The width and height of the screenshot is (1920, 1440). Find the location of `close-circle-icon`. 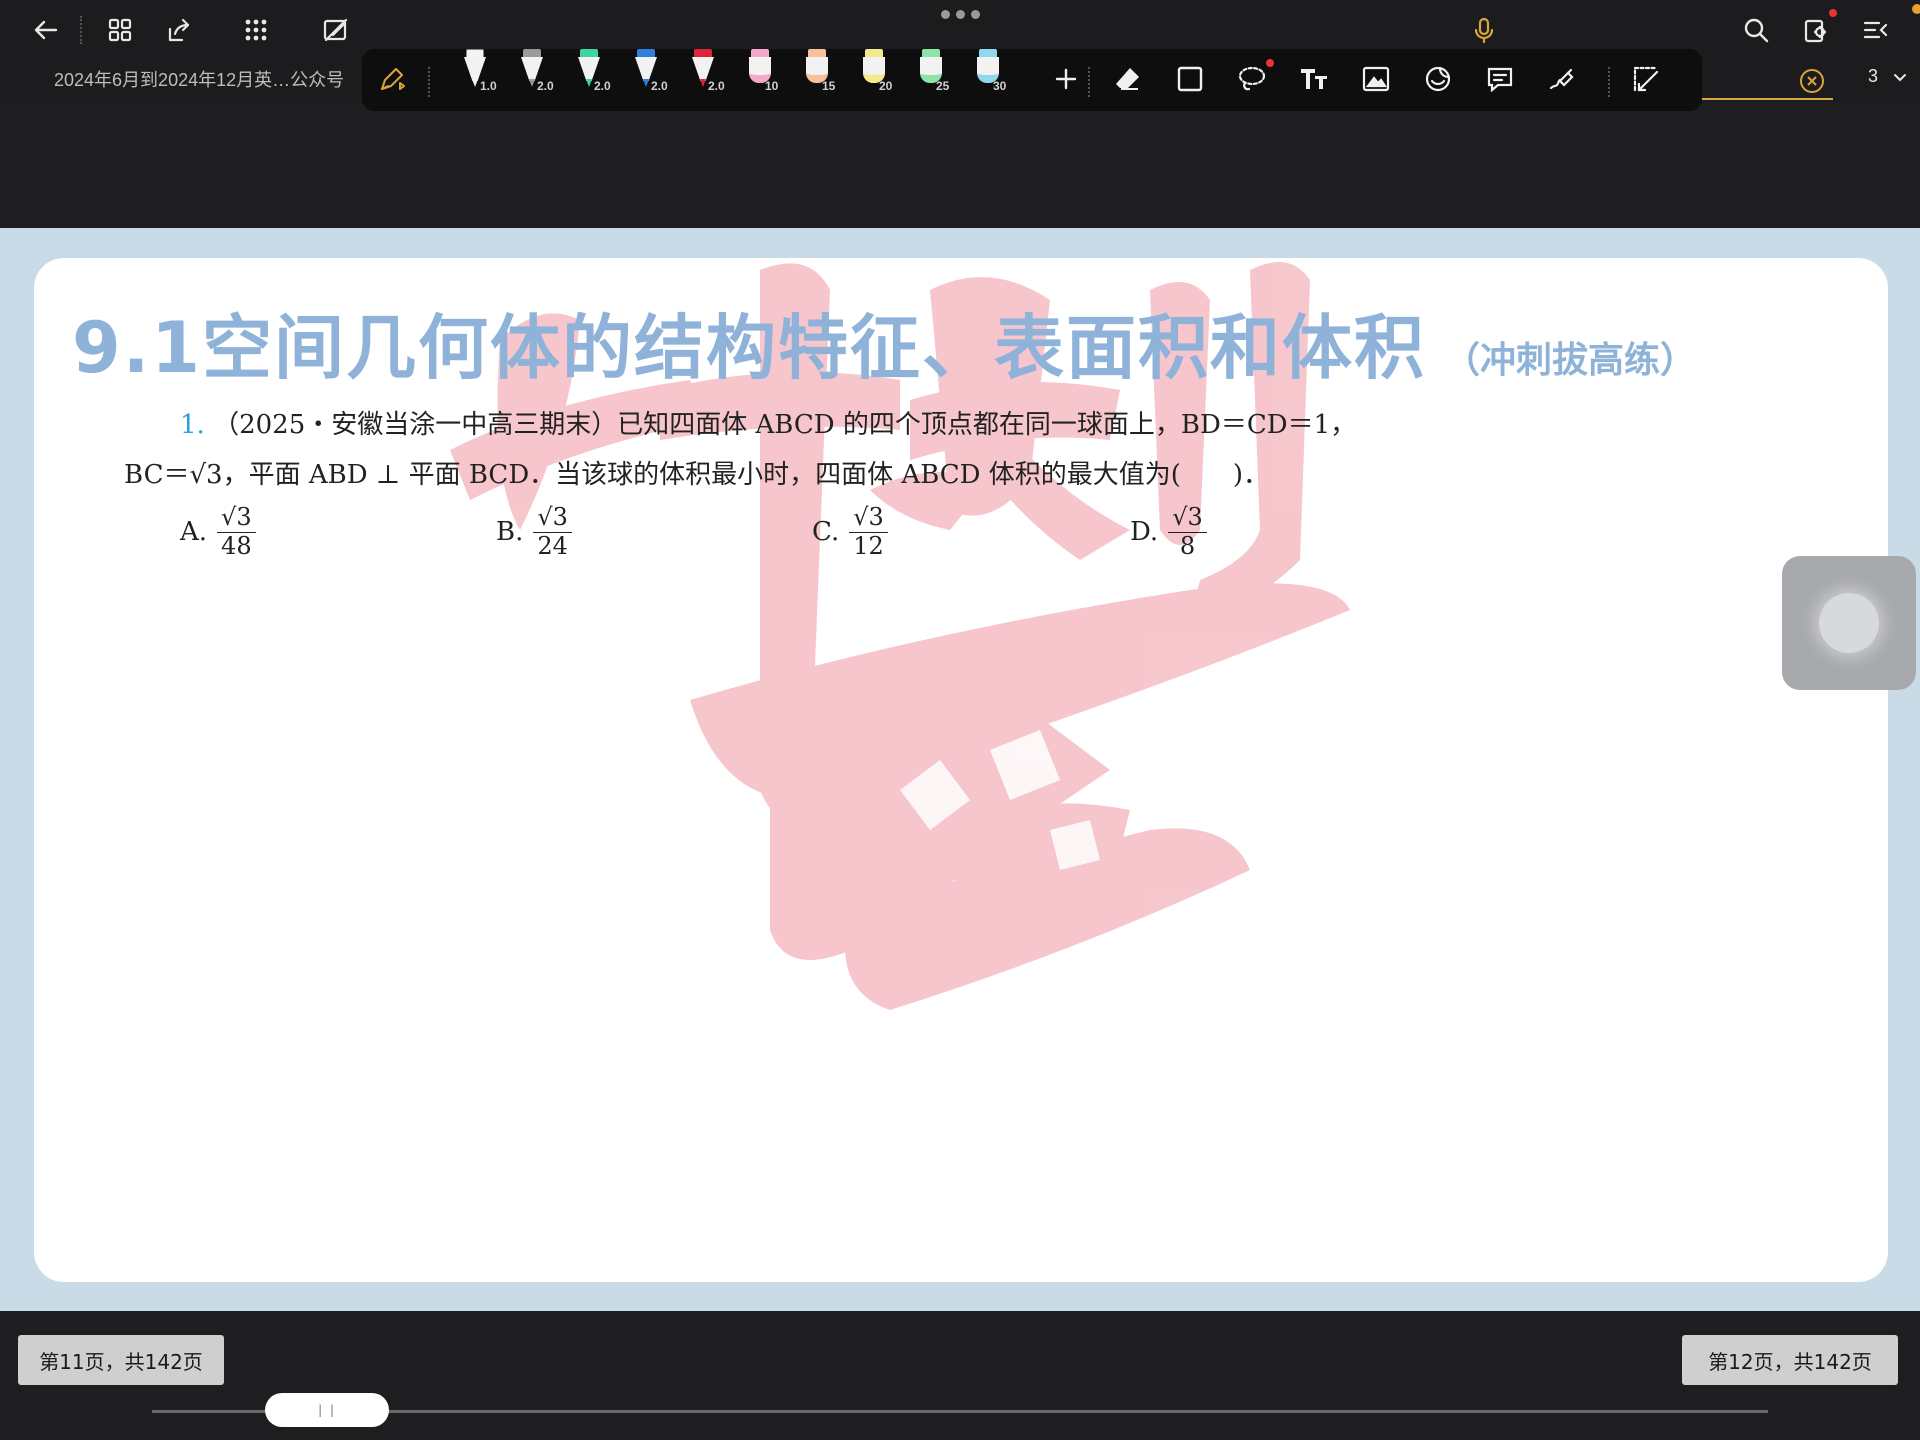

close-circle-icon is located at coordinates (1812, 81).